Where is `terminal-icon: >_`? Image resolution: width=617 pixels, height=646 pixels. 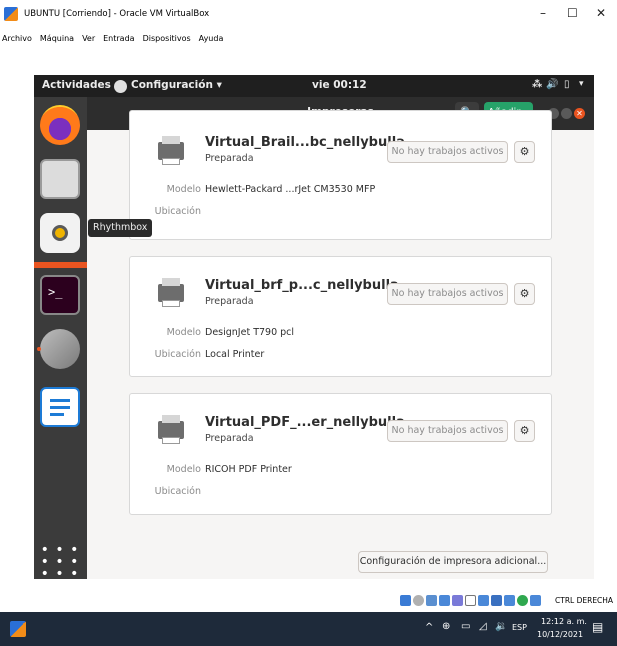 terminal-icon: >_ is located at coordinates (60, 295).